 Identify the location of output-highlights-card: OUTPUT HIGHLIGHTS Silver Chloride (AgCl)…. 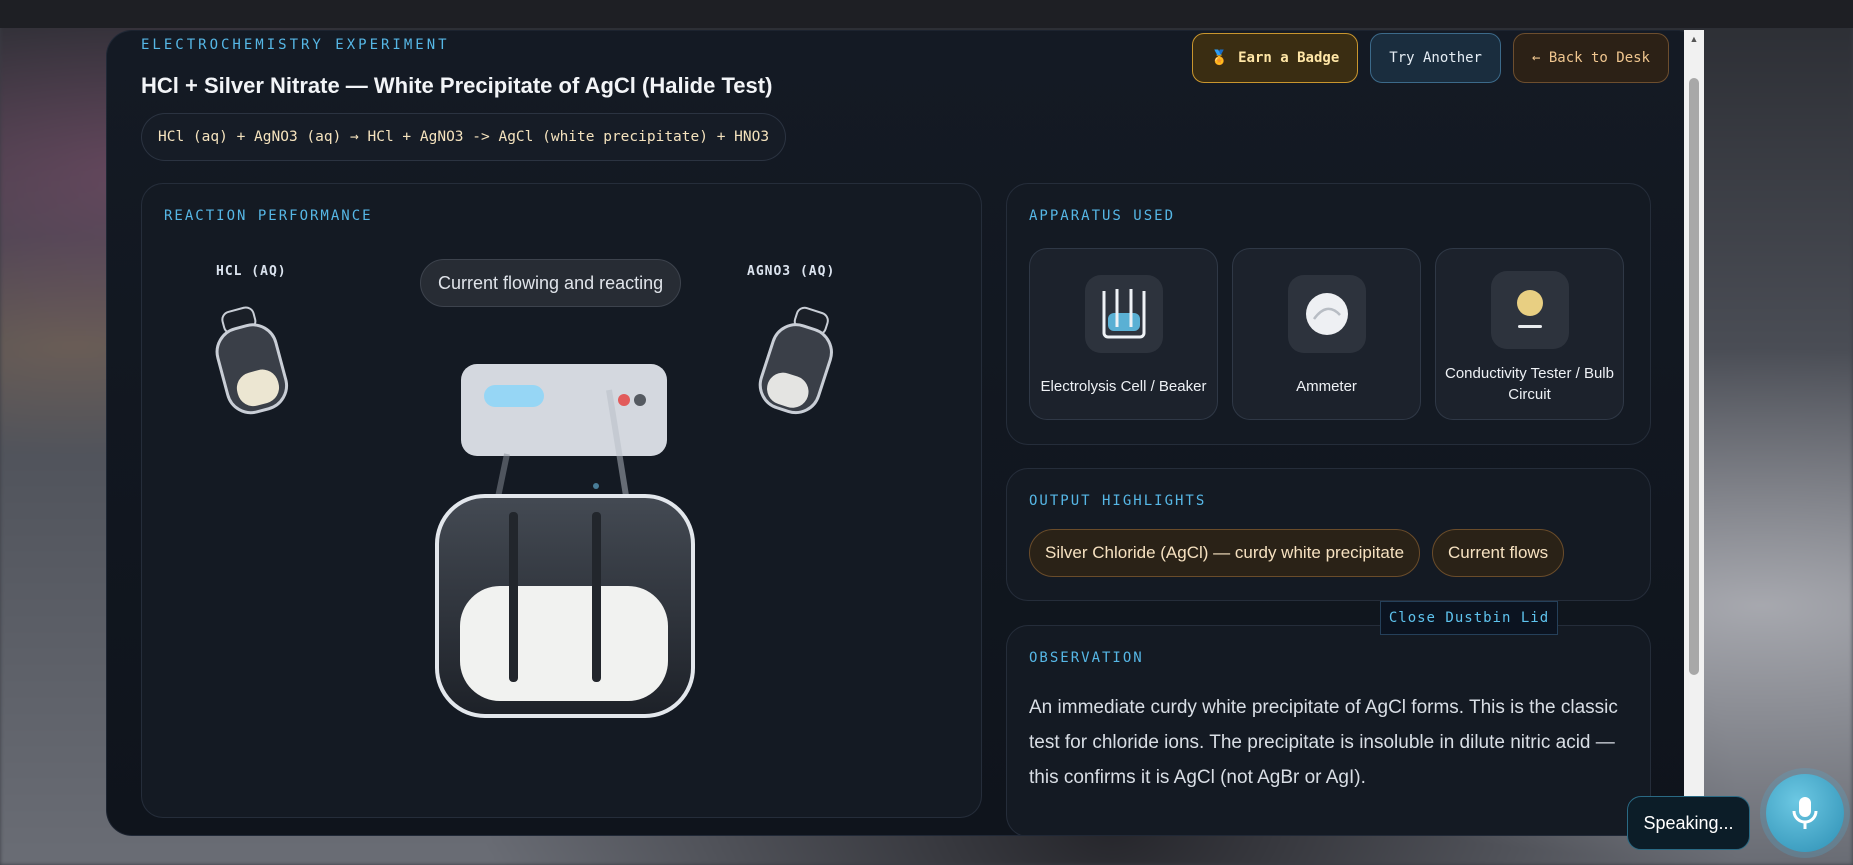
(1328, 534).